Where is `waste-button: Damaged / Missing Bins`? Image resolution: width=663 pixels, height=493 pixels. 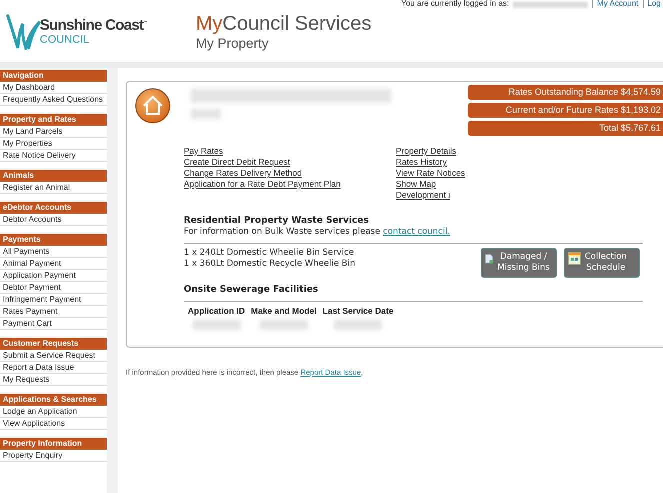
waste-button: Damaged / Missing Bins is located at coordinates (519, 263).